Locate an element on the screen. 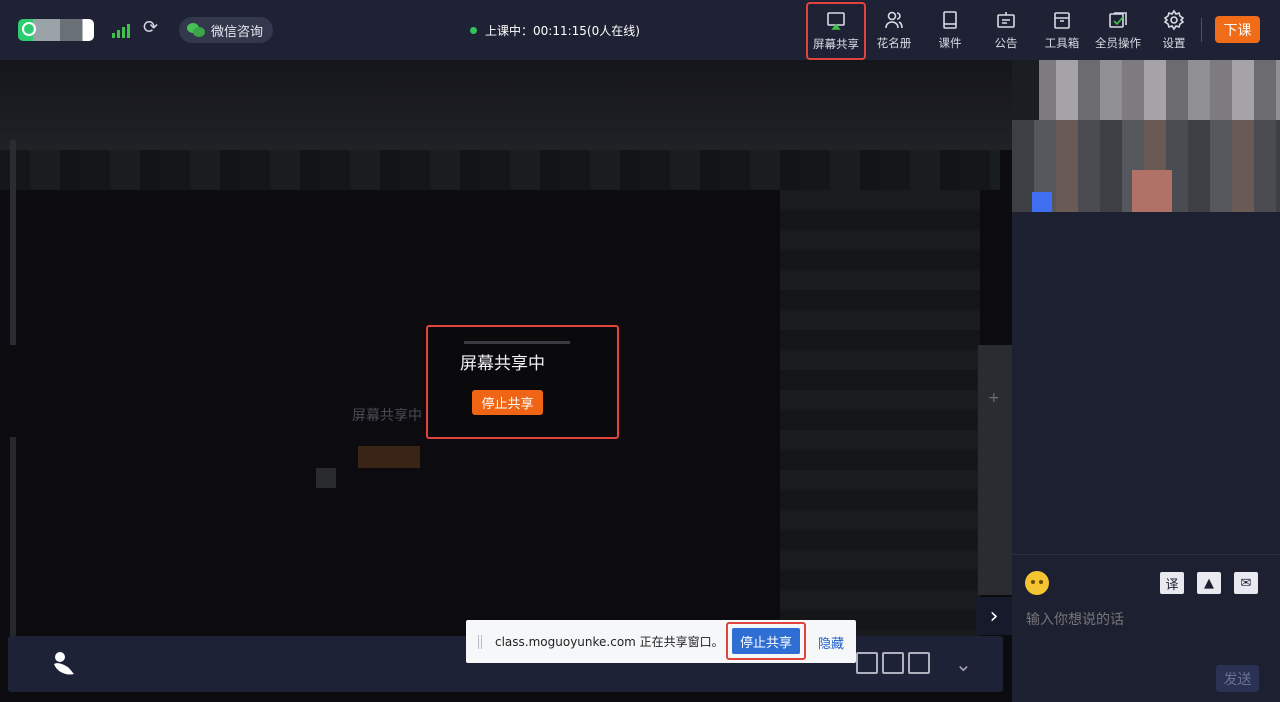  add-window-icon is located at coordinates (867, 663).